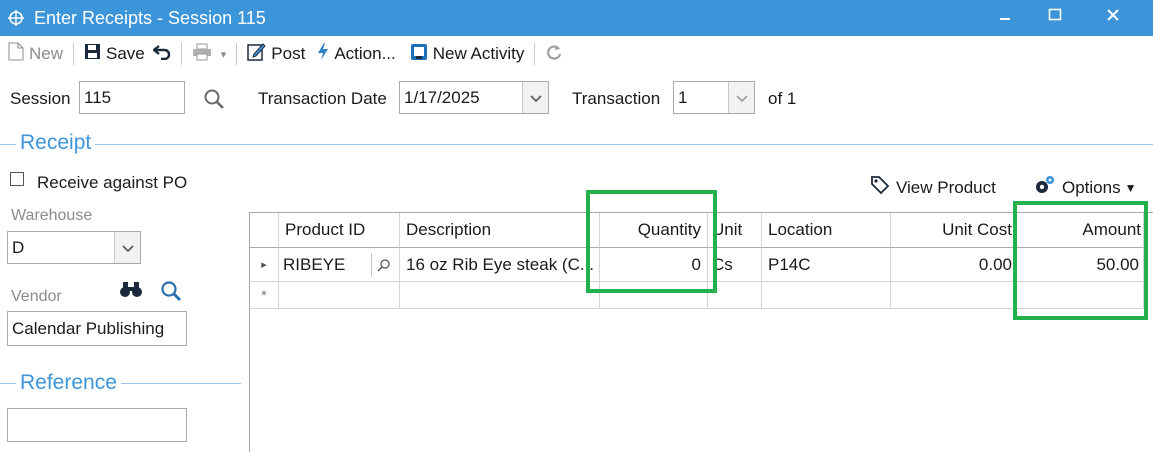  I want to click on new-row-description-cell, so click(500, 295).